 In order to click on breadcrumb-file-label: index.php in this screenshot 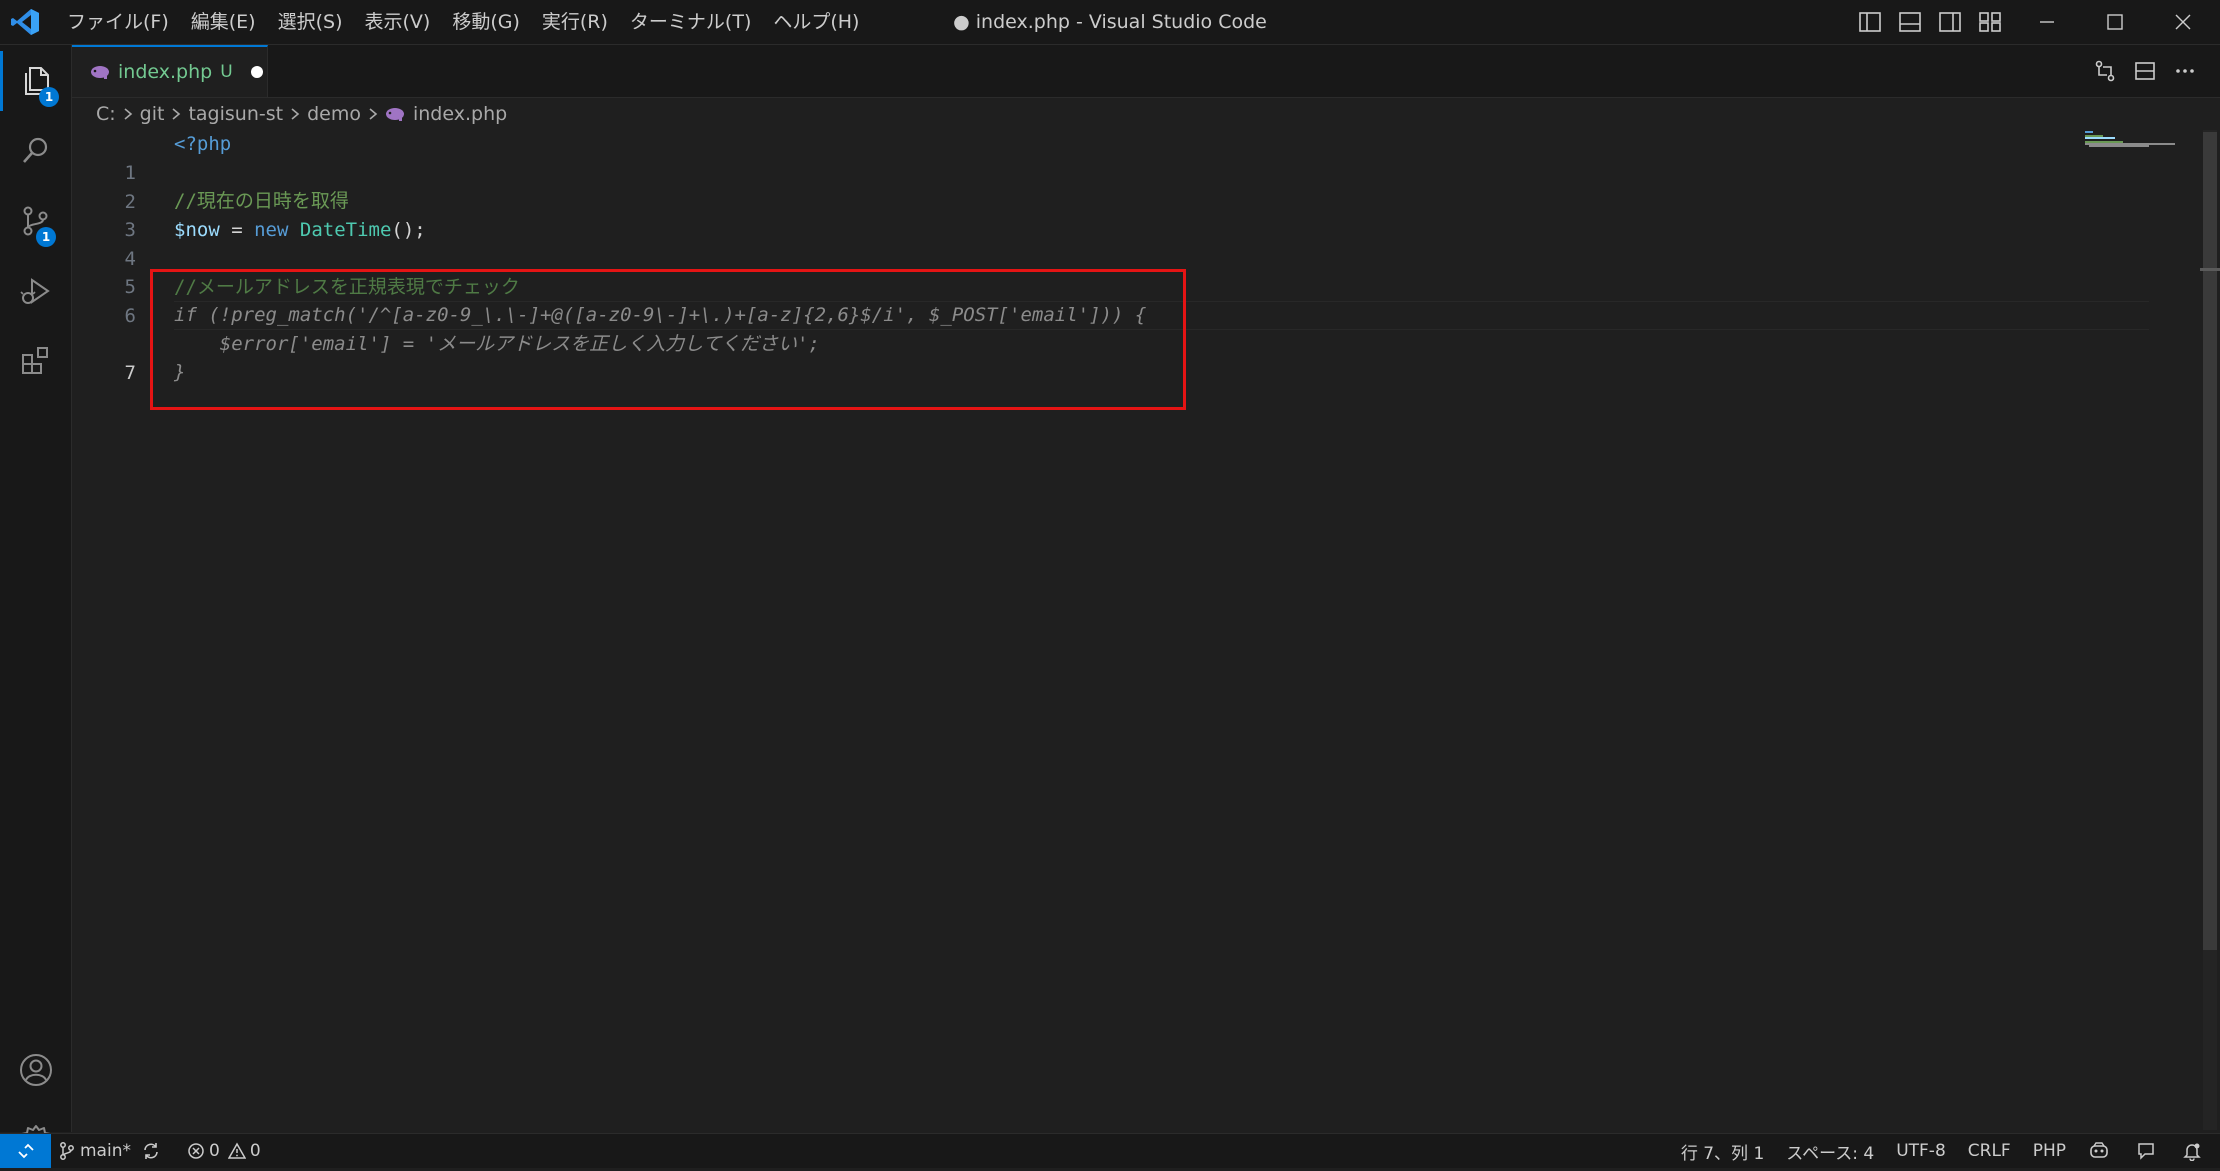, I will do `click(460, 114)`.